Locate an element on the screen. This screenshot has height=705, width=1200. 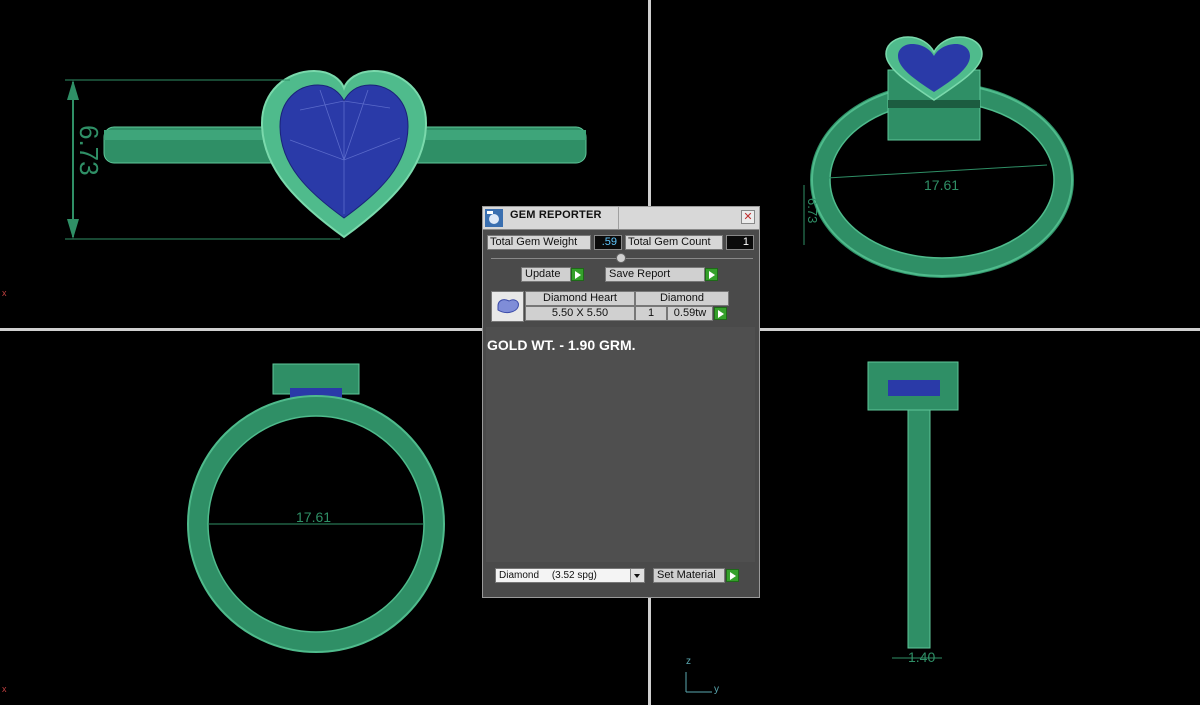
total-gem-weight-value: .59 is located at coordinates (608, 242).